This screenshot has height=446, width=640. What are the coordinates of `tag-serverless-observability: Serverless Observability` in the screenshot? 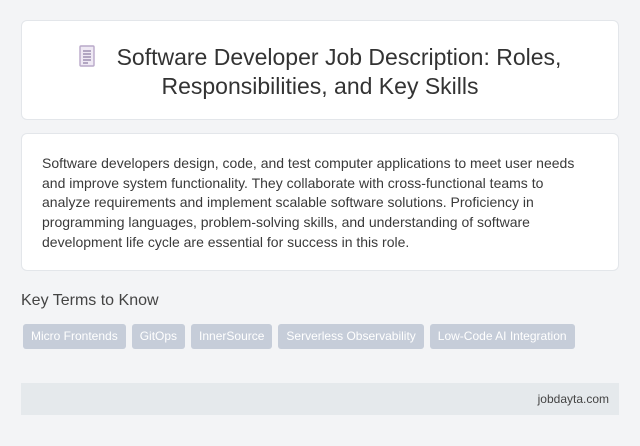 It's located at (351, 336).